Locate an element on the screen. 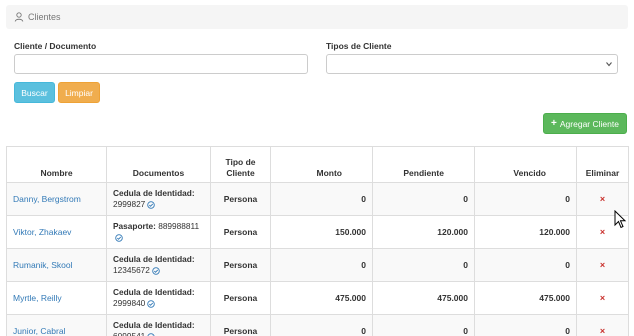 This screenshot has height=336, width=634. tipos-cliente-select is located at coordinates (472, 64).